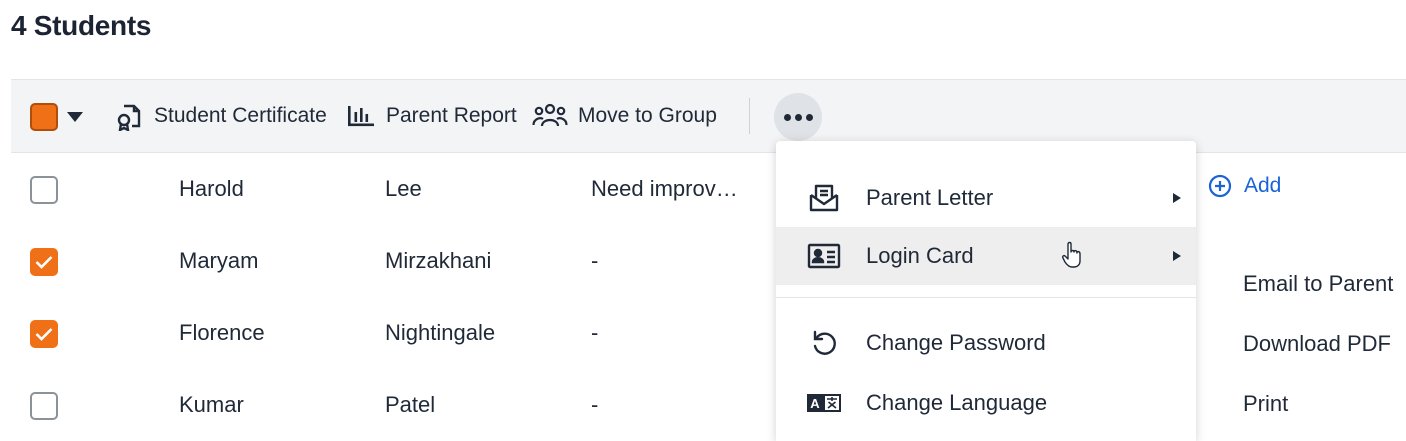  Describe the element at coordinates (749, 116) in the screenshot. I see `toolbar-divider` at that location.